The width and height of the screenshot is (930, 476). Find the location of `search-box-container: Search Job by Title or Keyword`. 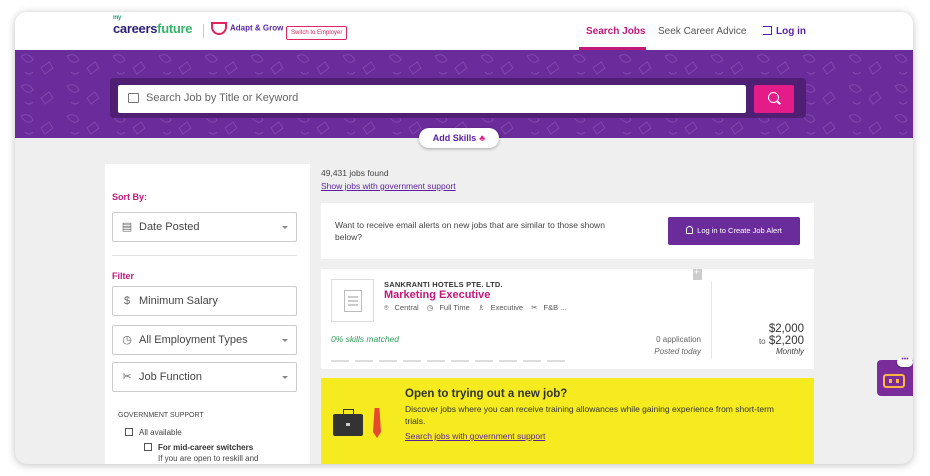

search-box-container: Search Job by Title or Keyword is located at coordinates (458, 98).